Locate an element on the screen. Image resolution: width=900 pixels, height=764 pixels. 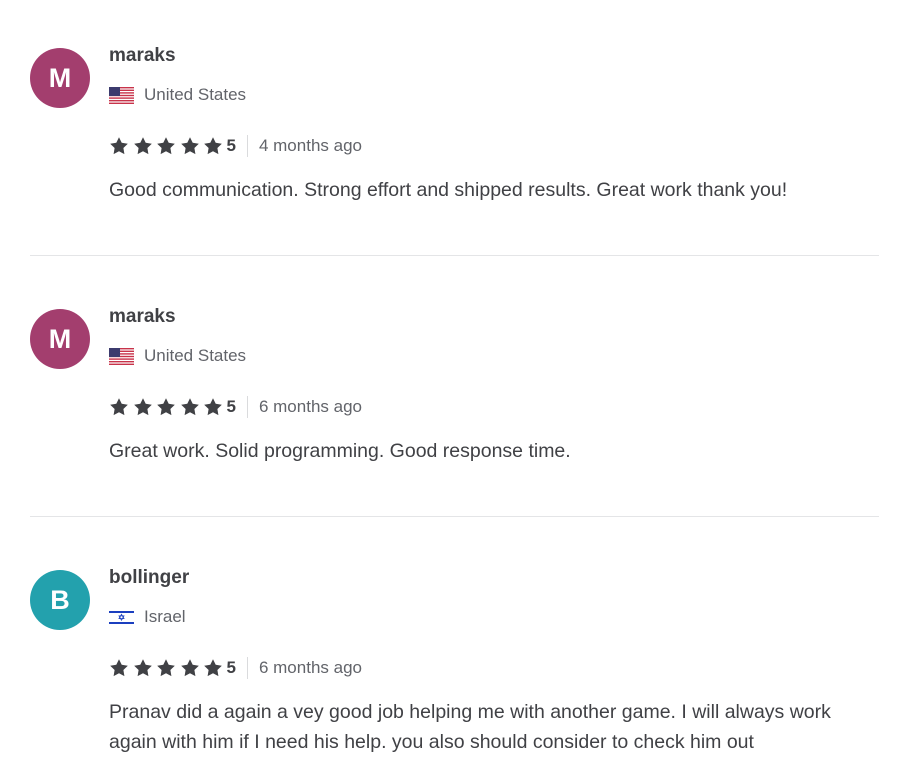
avatar: B is located at coordinates (60, 600).